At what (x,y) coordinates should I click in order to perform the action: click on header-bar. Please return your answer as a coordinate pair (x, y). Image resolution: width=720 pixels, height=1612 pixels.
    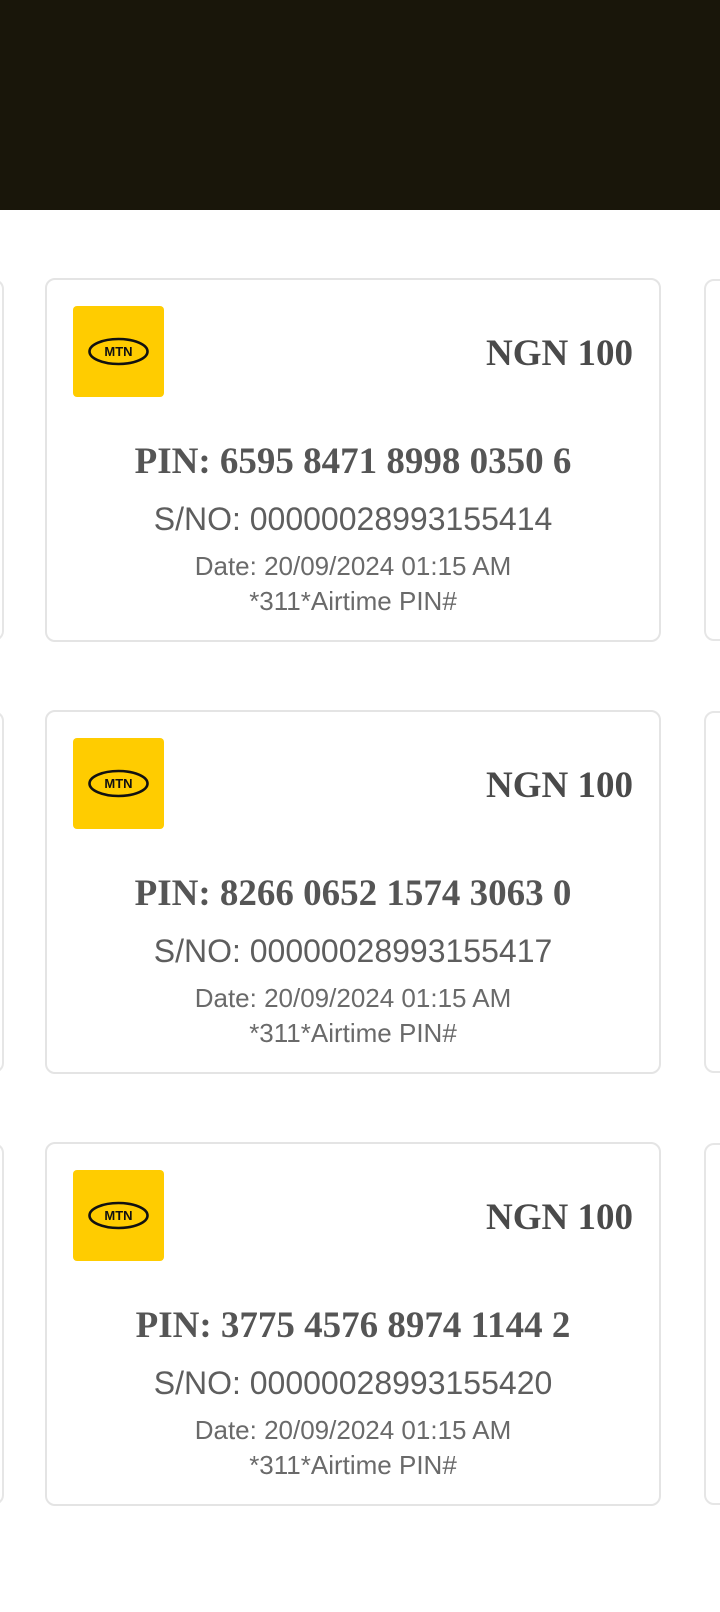
    Looking at the image, I should click on (360, 105).